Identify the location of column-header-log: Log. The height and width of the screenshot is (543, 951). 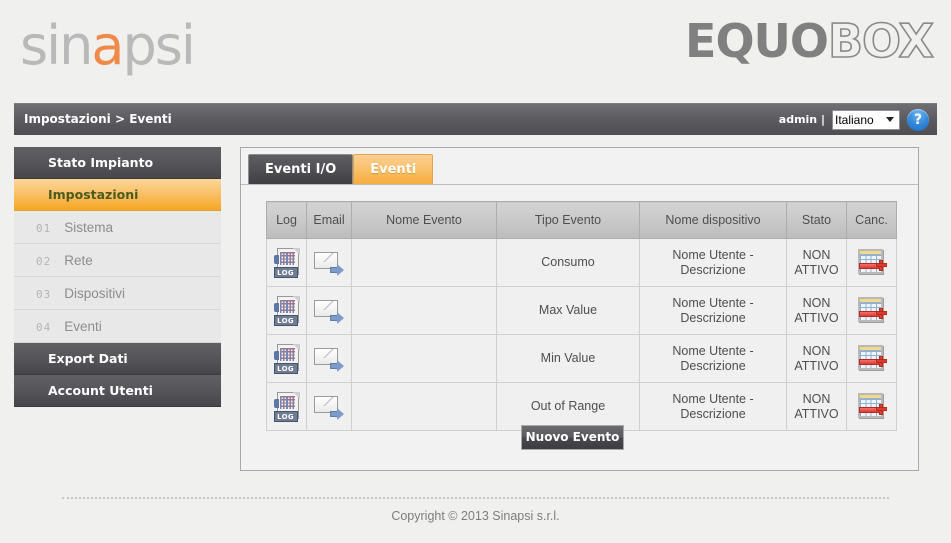
(286, 220).